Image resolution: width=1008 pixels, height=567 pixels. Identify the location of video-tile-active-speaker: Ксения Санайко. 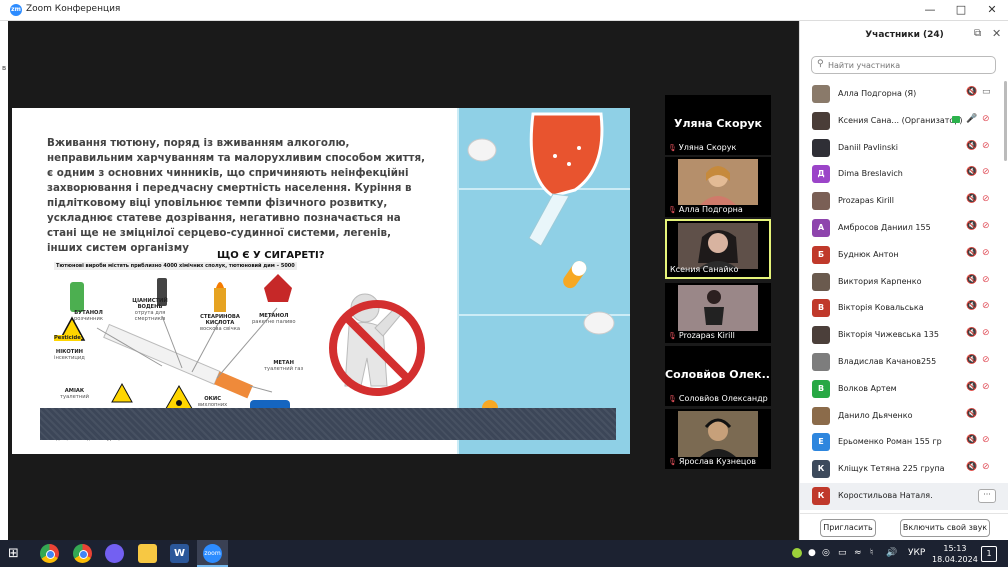
(718, 249).